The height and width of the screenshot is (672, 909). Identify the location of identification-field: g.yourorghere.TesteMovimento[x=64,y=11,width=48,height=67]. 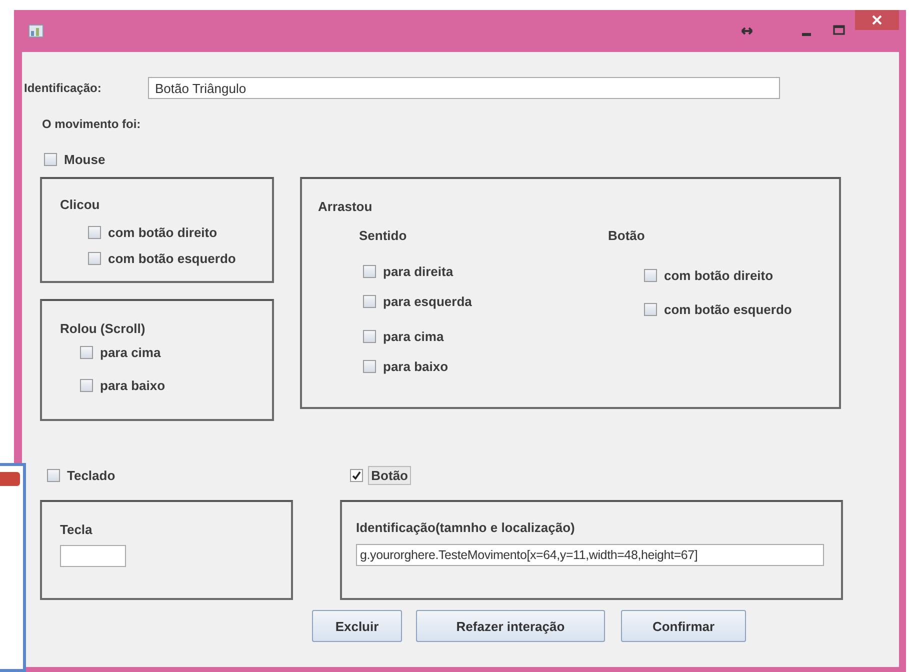
(590, 555).